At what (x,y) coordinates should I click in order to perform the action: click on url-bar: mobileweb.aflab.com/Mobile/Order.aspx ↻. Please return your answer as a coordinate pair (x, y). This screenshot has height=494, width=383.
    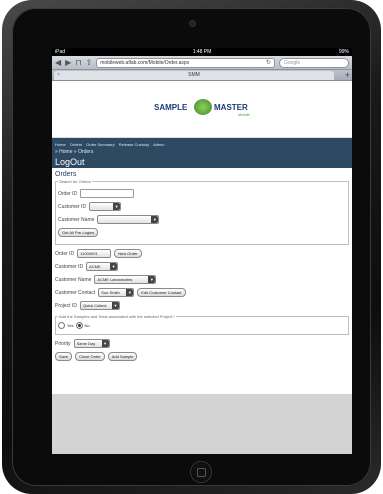
    Looking at the image, I should click on (185, 62).